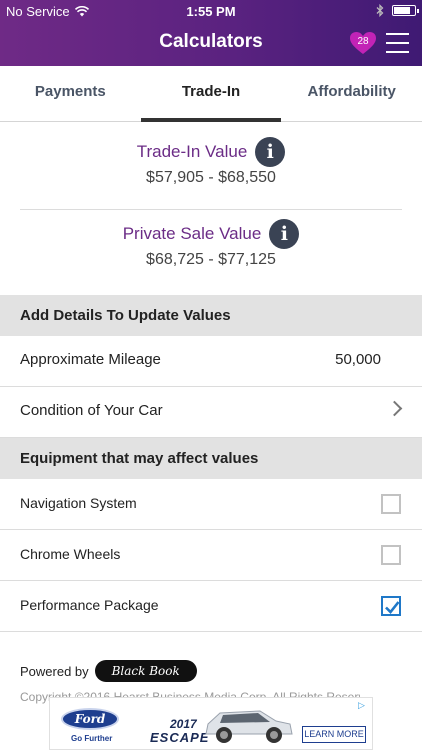  What do you see at coordinates (211, 458) in the screenshot?
I see `equipment-section-header: Equipment that may affect values` at bounding box center [211, 458].